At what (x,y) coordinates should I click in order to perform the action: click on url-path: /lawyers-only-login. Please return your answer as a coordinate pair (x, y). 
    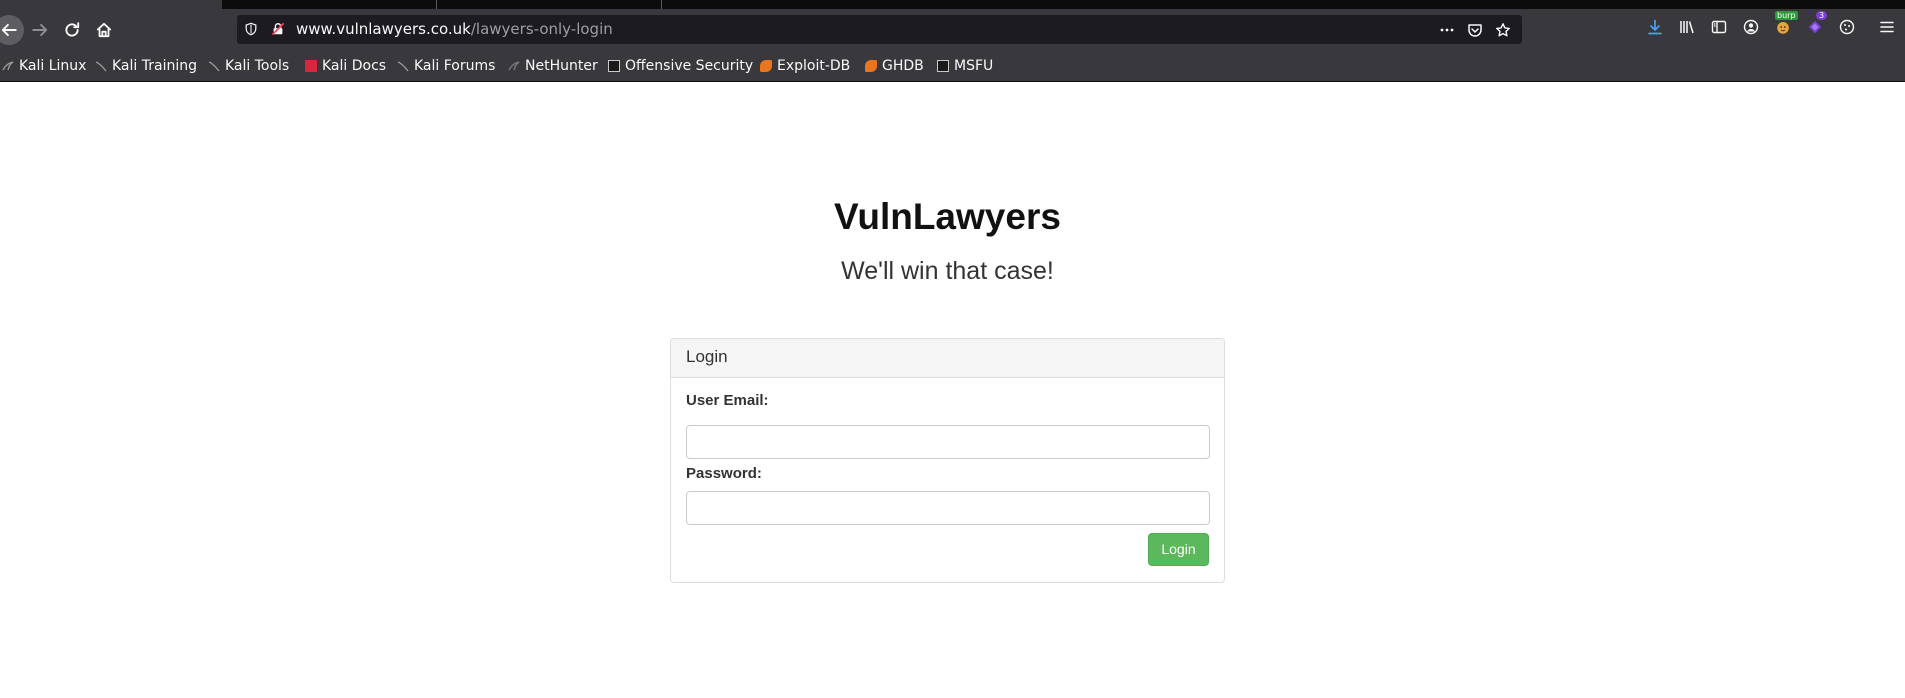
    Looking at the image, I should click on (541, 29).